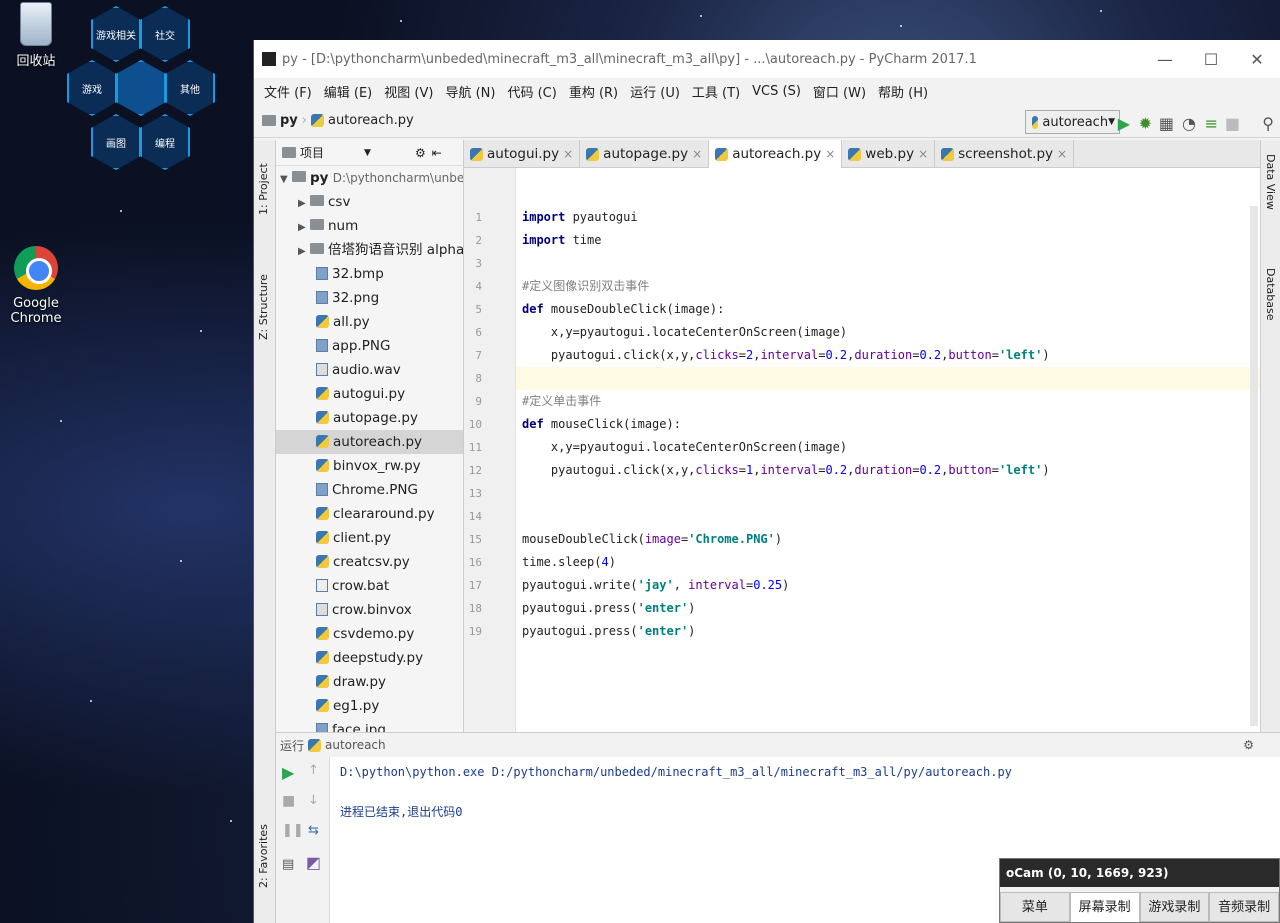  What do you see at coordinates (655, 91) in the screenshot?
I see `menu-run: 运行 (U)` at bounding box center [655, 91].